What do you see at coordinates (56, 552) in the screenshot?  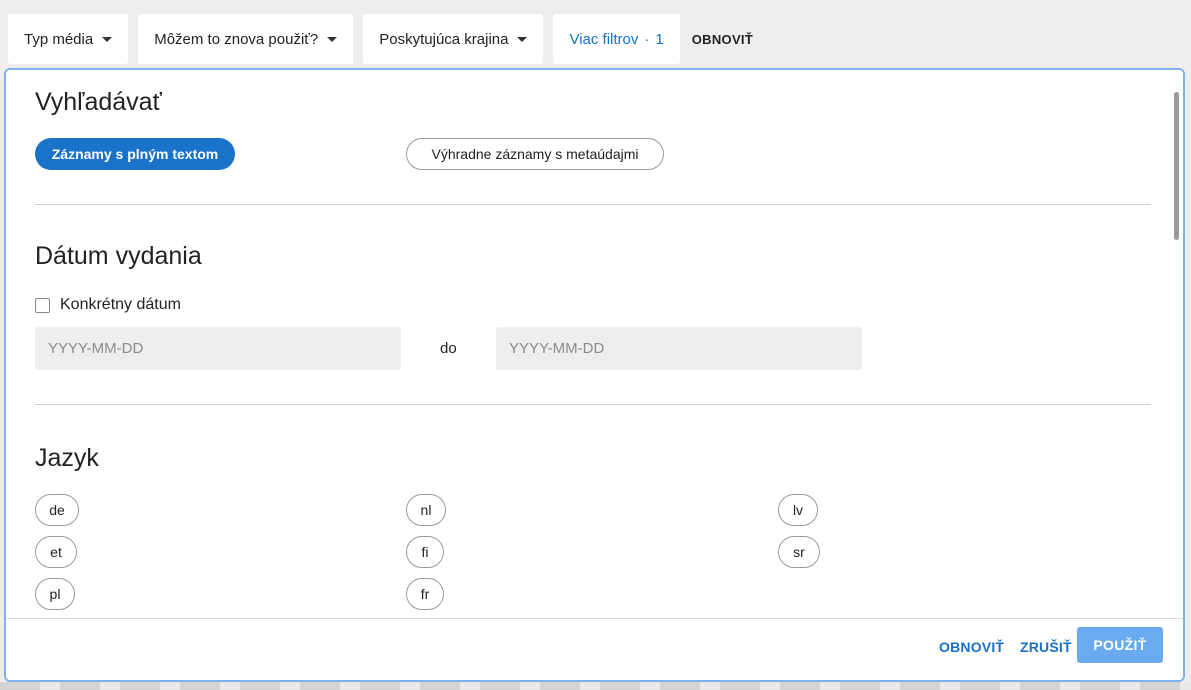 I see `language-option-et: et` at bounding box center [56, 552].